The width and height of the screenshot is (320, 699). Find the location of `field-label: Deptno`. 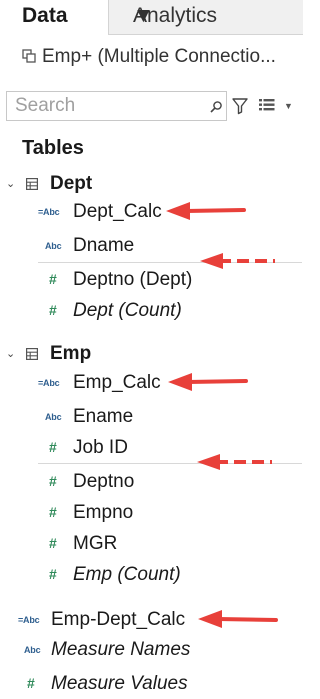

field-label: Deptno is located at coordinates (104, 481).